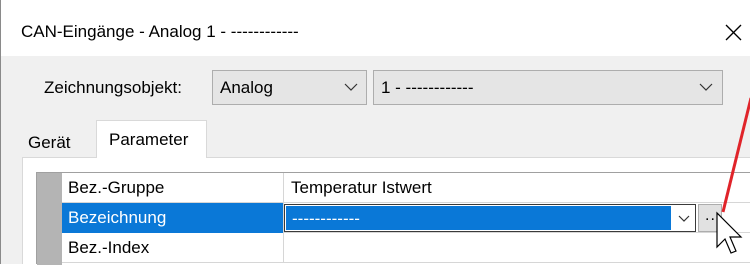  Describe the element at coordinates (149, 139) in the screenshot. I see `tab-parameter-label: Parameter` at that location.